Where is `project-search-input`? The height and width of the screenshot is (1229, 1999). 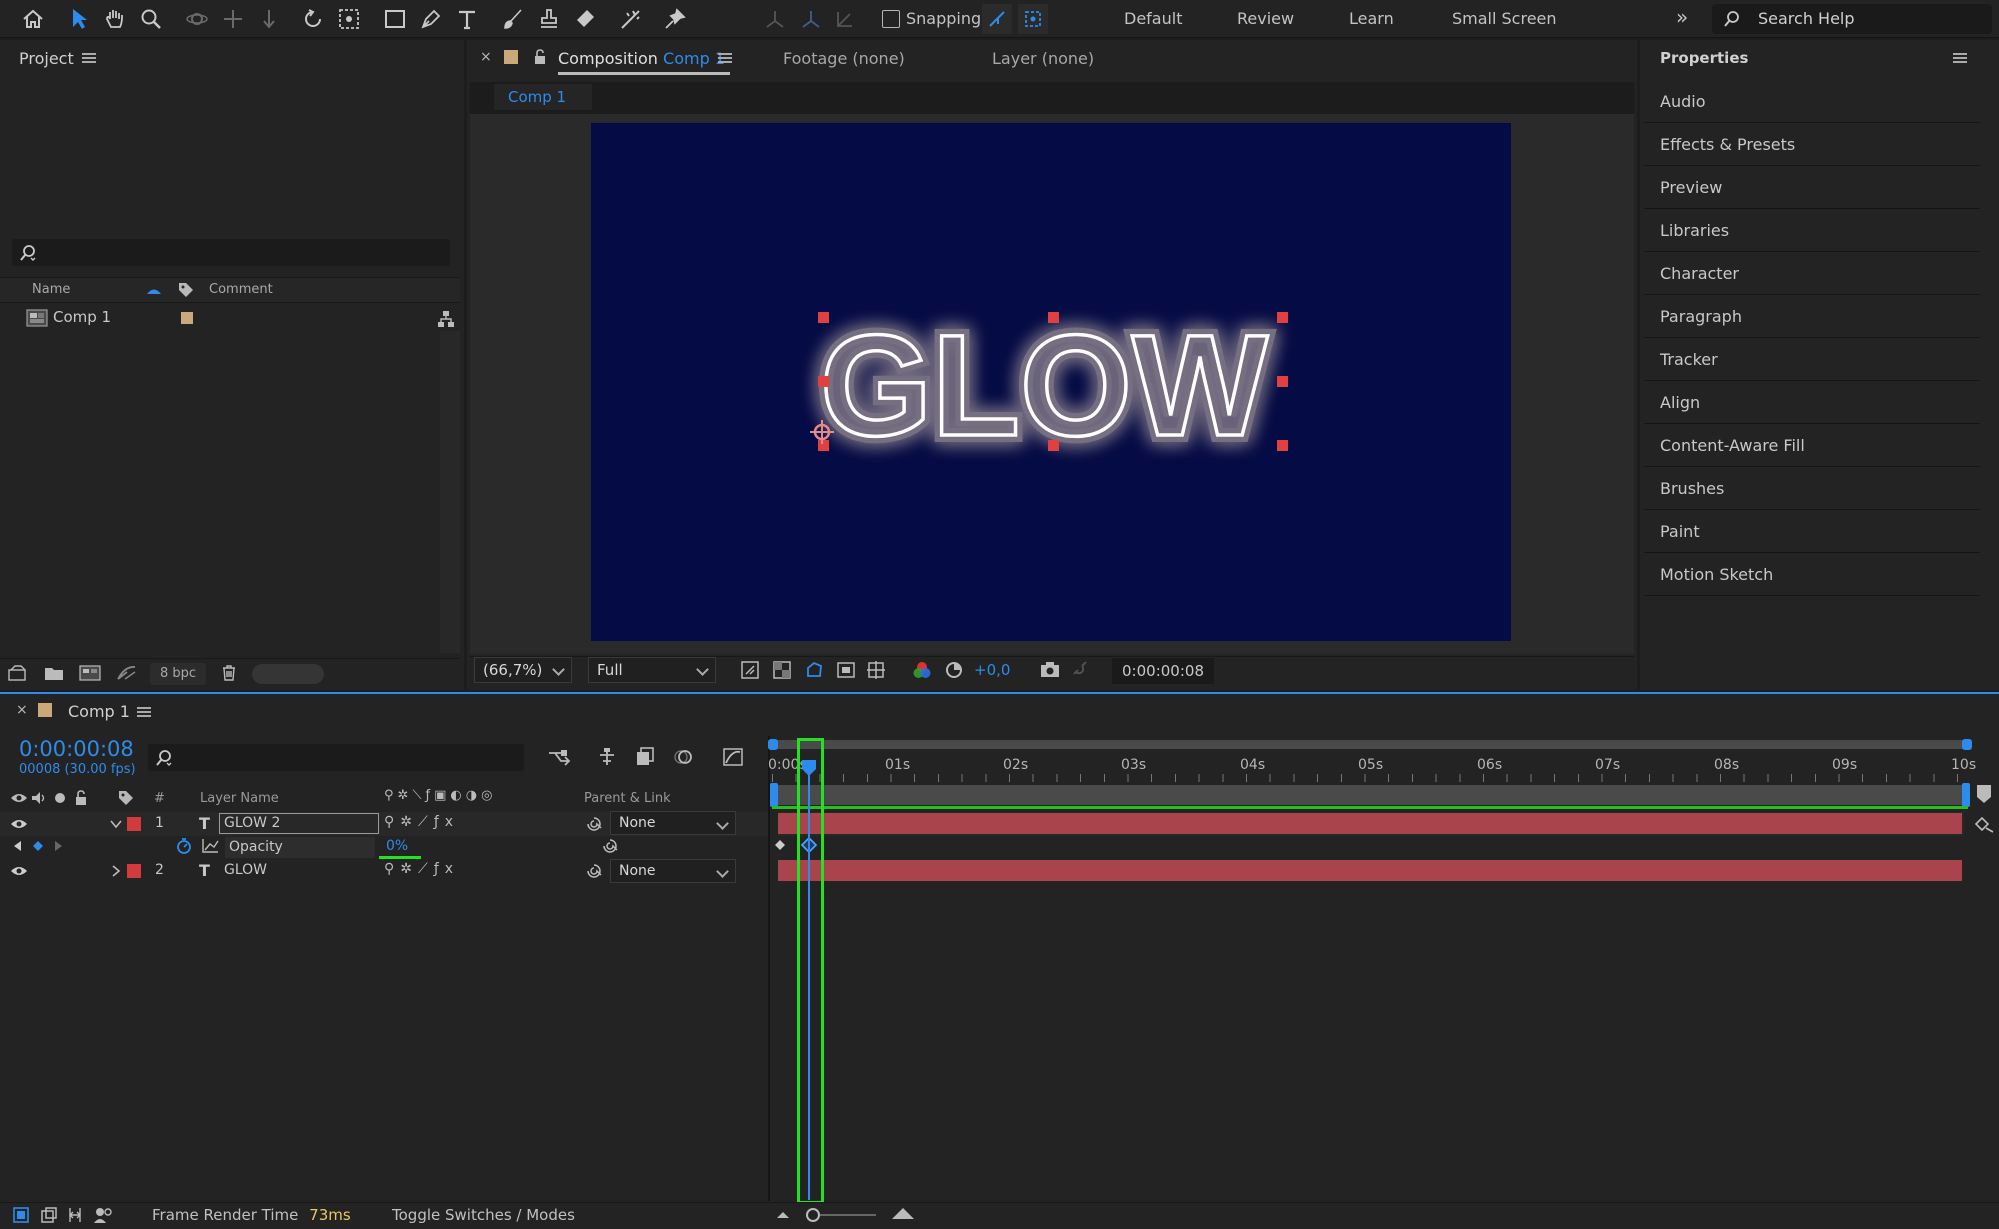
project-search-input is located at coordinates (231, 252).